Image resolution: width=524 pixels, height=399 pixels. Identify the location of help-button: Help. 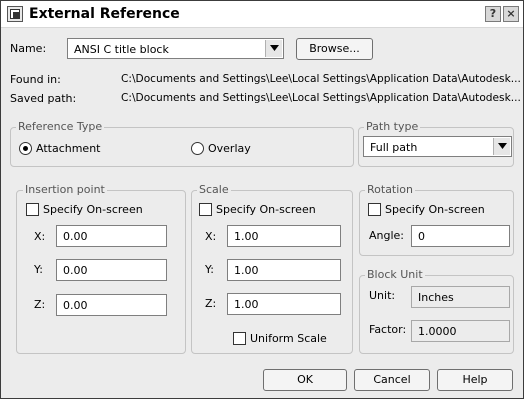
(475, 380).